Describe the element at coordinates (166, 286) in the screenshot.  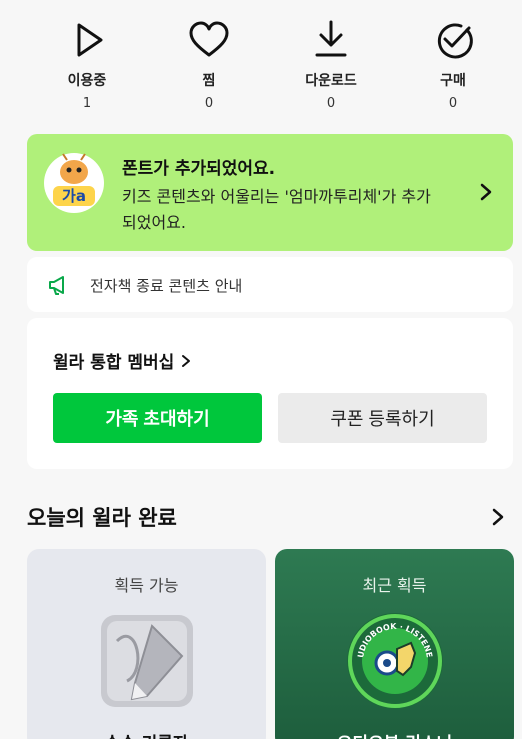
I see `notice-text: 전자책 종료 콘텐츠 안내` at that location.